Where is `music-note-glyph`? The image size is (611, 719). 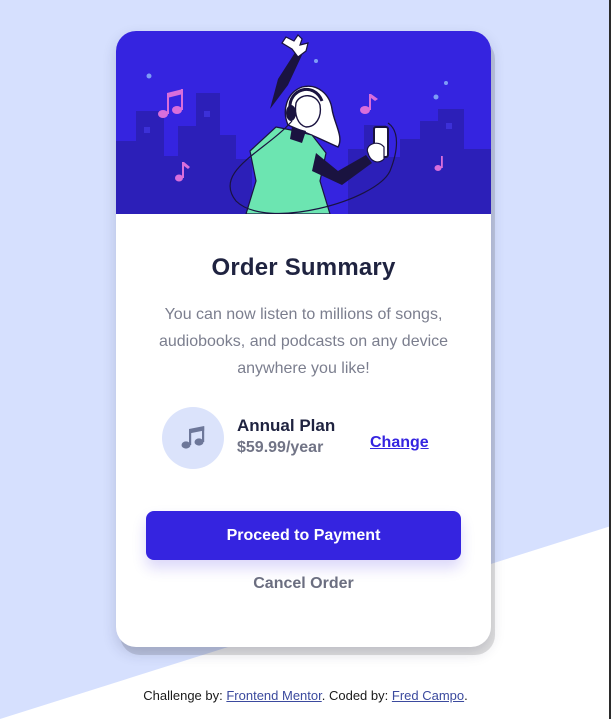 music-note-glyph is located at coordinates (193, 437).